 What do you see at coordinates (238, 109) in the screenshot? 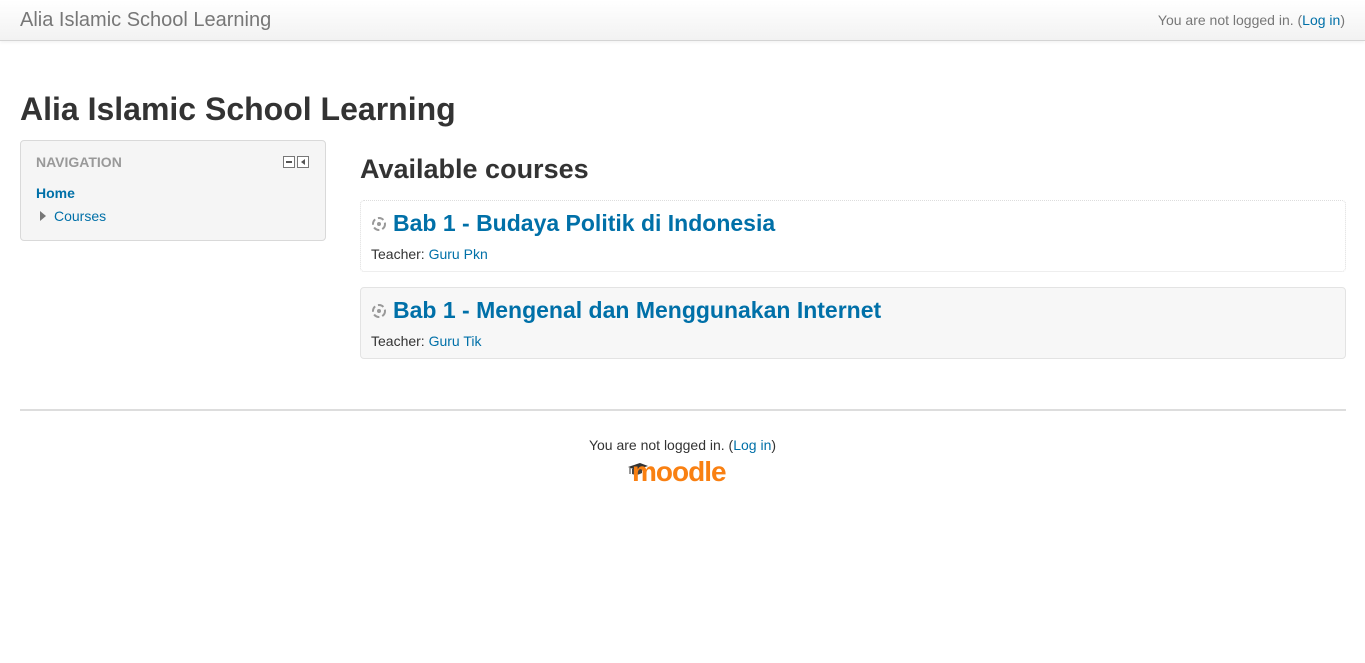
I see `page-title: Alia Islamic School Learning` at bounding box center [238, 109].